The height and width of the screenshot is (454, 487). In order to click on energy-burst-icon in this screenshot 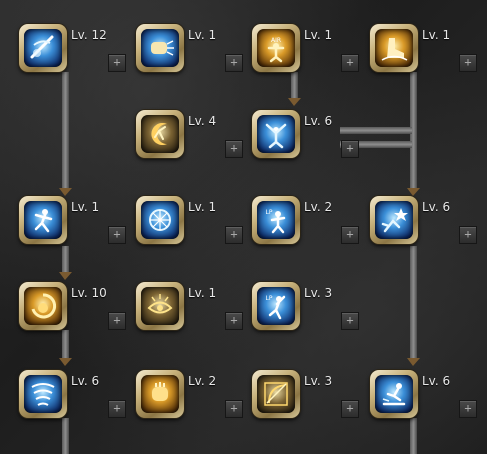, I will do `click(160, 220)`.